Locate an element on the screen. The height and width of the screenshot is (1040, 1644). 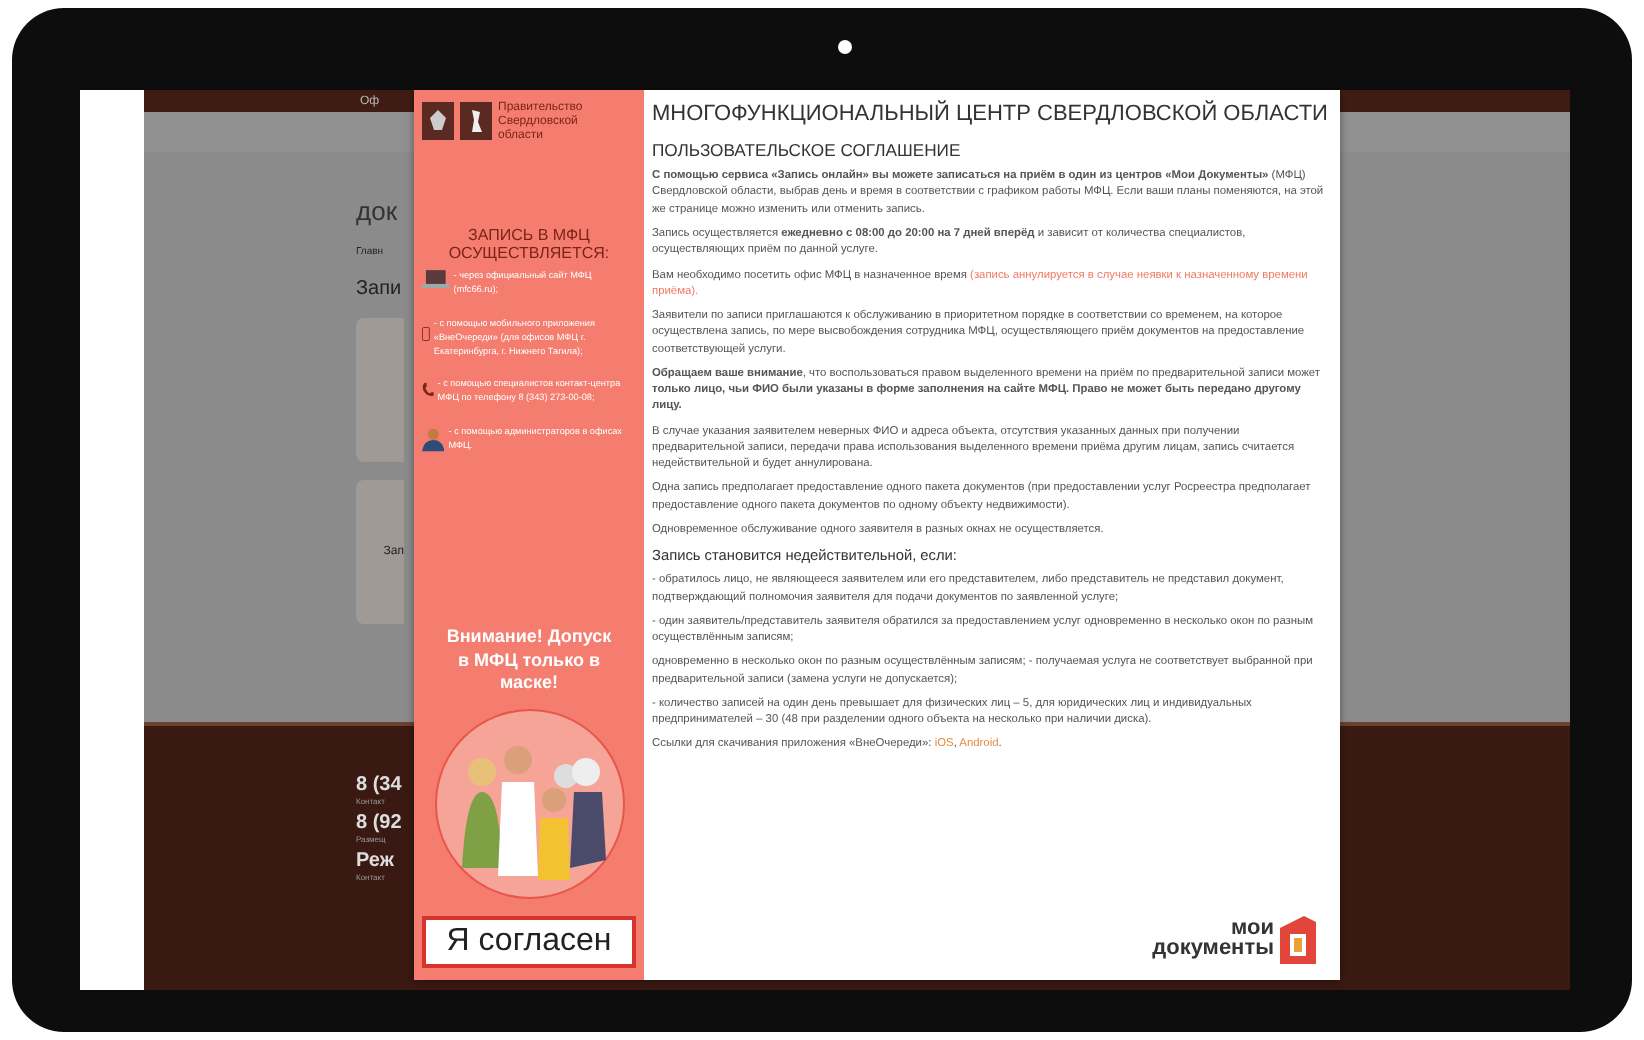
laptop-icon is located at coordinates (436, 279).